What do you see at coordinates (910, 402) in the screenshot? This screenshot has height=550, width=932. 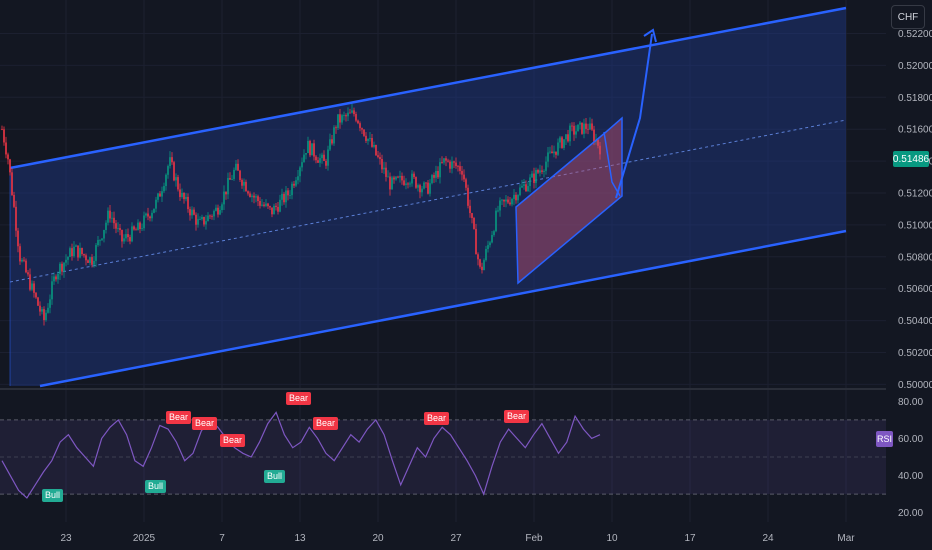 I see `rsi-tick-label: 80.00` at bounding box center [910, 402].